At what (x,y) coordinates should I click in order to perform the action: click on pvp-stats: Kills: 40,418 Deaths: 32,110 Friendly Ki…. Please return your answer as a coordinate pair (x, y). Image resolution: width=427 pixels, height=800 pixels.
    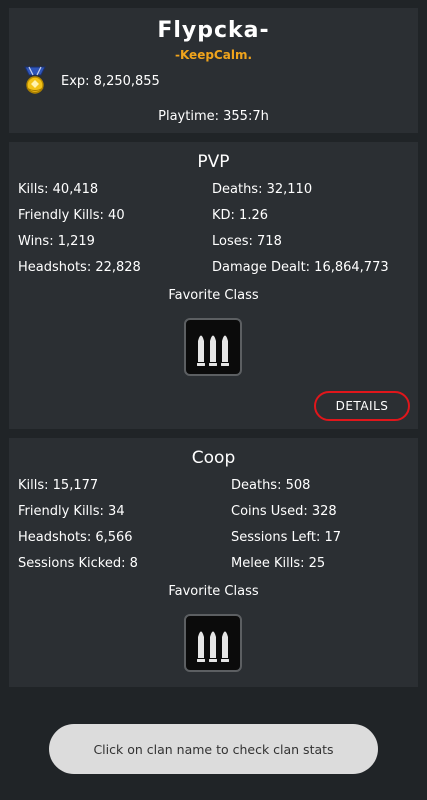
    Looking at the image, I should click on (218, 234).